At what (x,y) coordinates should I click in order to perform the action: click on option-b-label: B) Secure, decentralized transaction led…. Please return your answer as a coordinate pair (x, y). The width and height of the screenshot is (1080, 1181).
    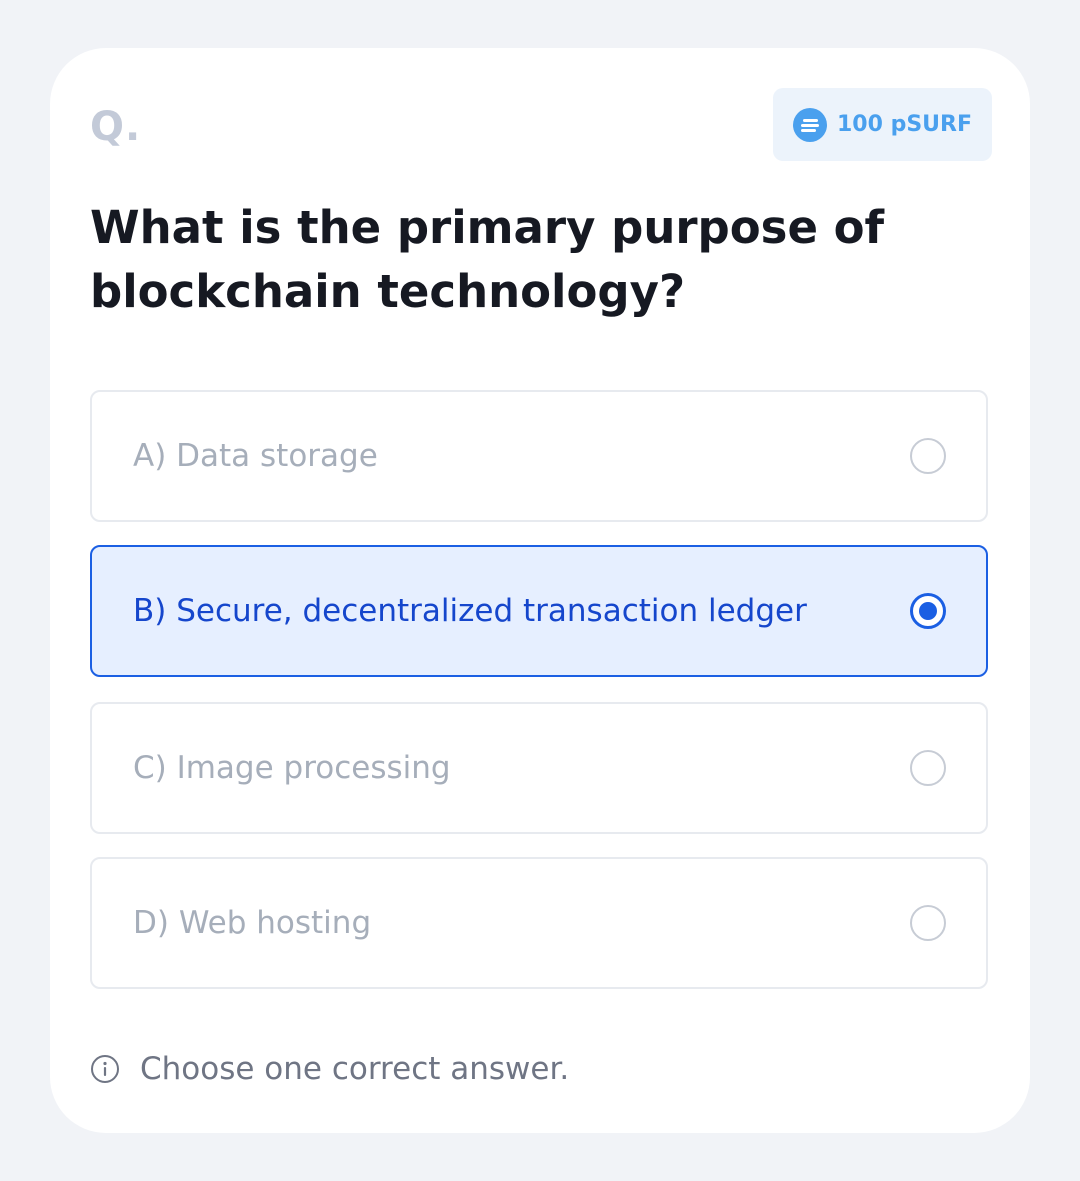
    Looking at the image, I should click on (470, 611).